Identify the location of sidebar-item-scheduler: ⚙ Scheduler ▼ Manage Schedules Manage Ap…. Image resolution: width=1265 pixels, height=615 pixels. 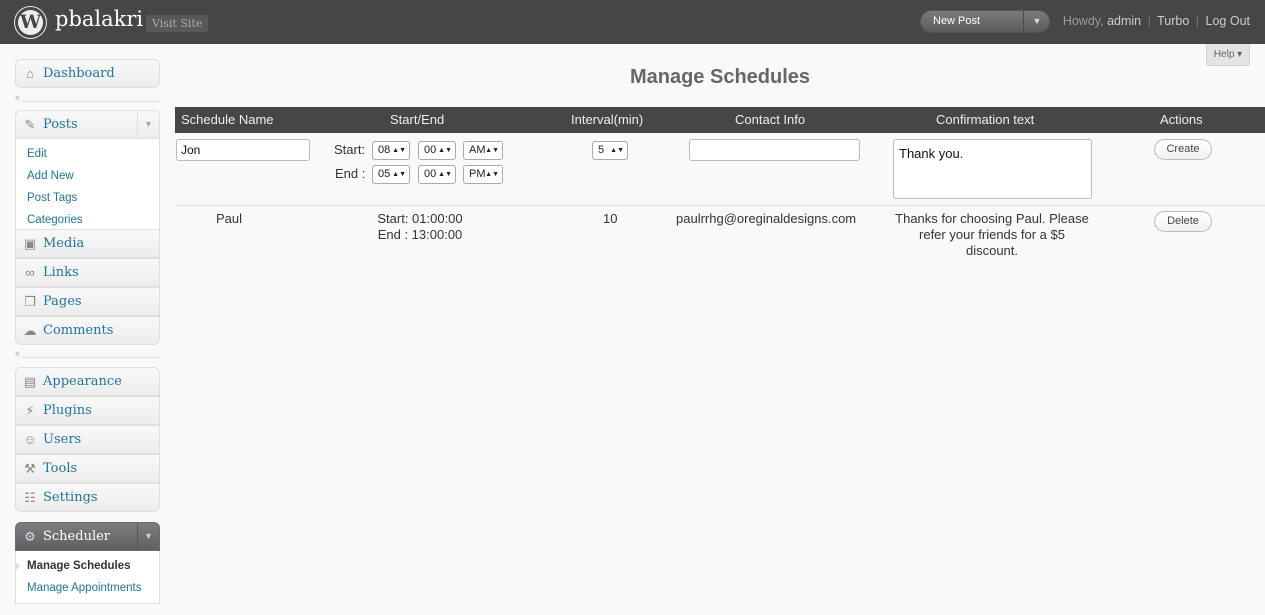
(87, 563).